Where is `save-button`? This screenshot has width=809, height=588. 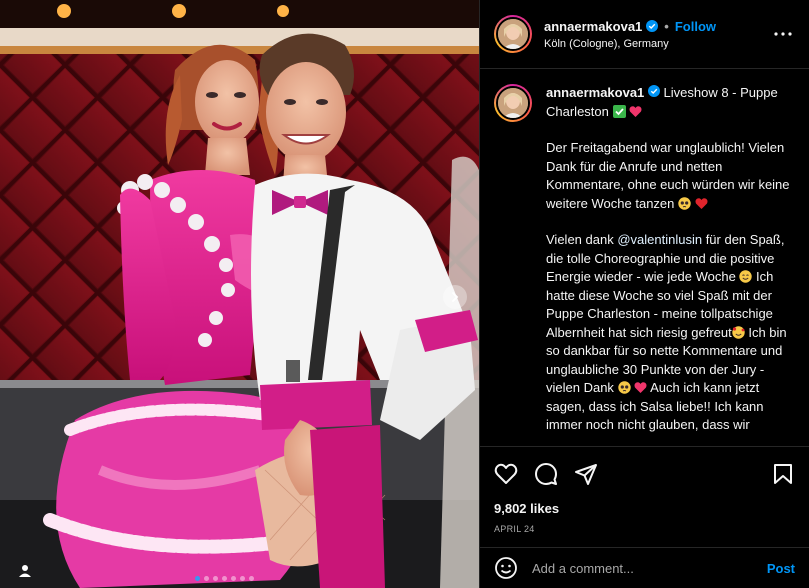
save-button is located at coordinates (783, 474).